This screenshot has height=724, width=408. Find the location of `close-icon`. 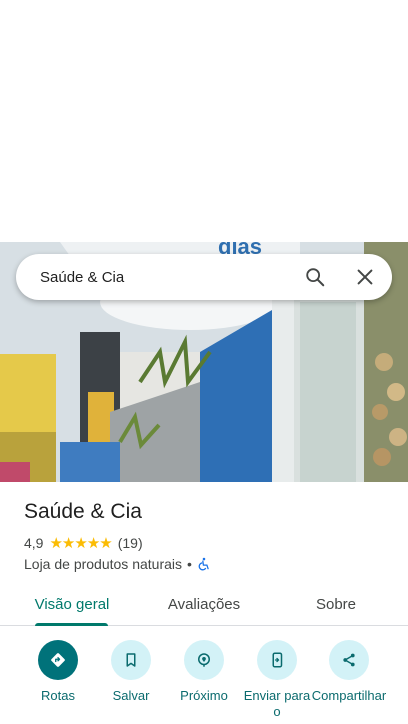

close-icon is located at coordinates (365, 277).